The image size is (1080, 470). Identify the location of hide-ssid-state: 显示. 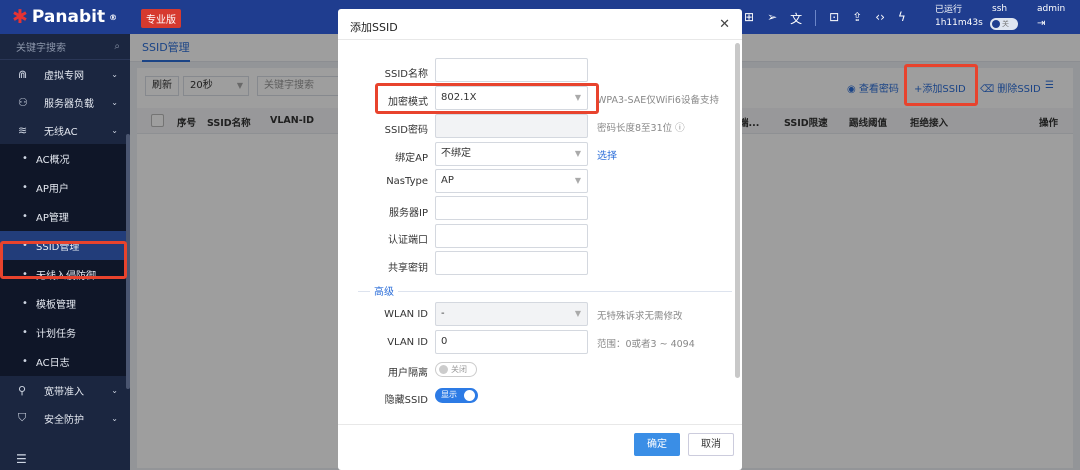
(449, 394).